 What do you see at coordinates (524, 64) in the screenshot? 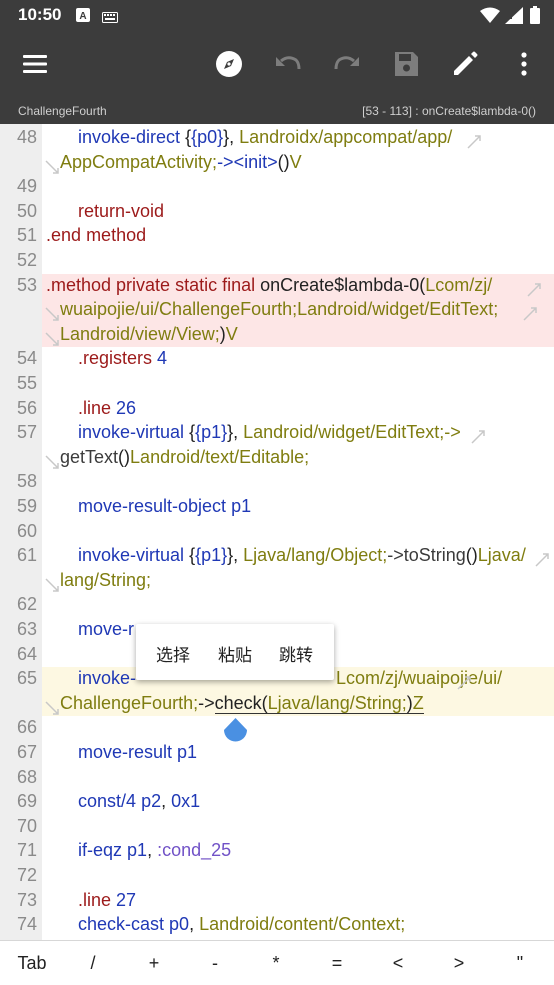
I see `more-options-icon` at bounding box center [524, 64].